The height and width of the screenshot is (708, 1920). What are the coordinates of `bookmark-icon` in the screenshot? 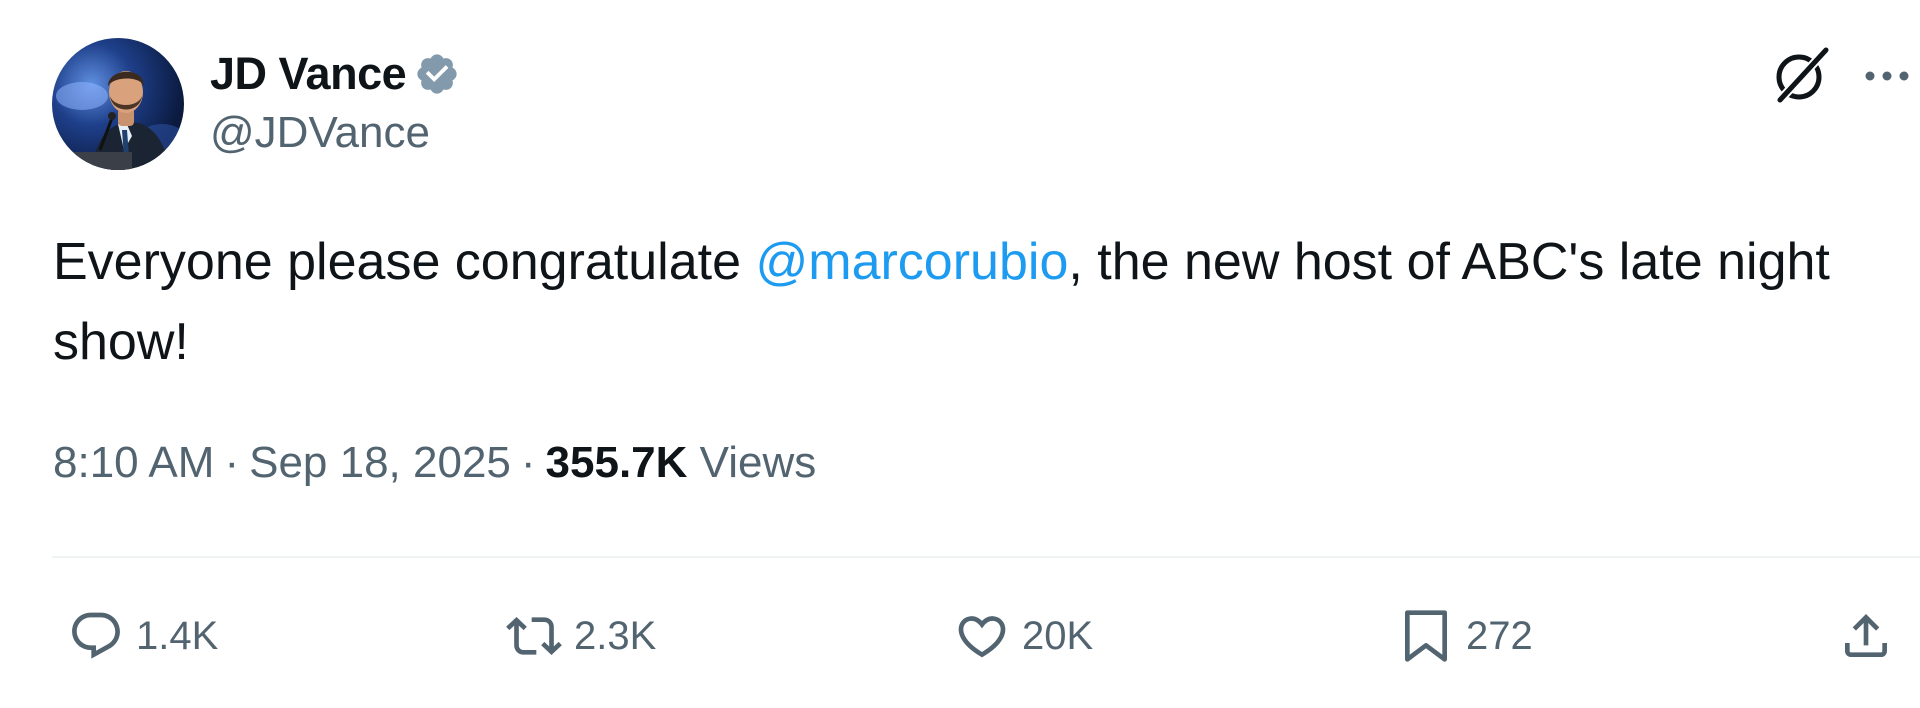 It's located at (1426, 636).